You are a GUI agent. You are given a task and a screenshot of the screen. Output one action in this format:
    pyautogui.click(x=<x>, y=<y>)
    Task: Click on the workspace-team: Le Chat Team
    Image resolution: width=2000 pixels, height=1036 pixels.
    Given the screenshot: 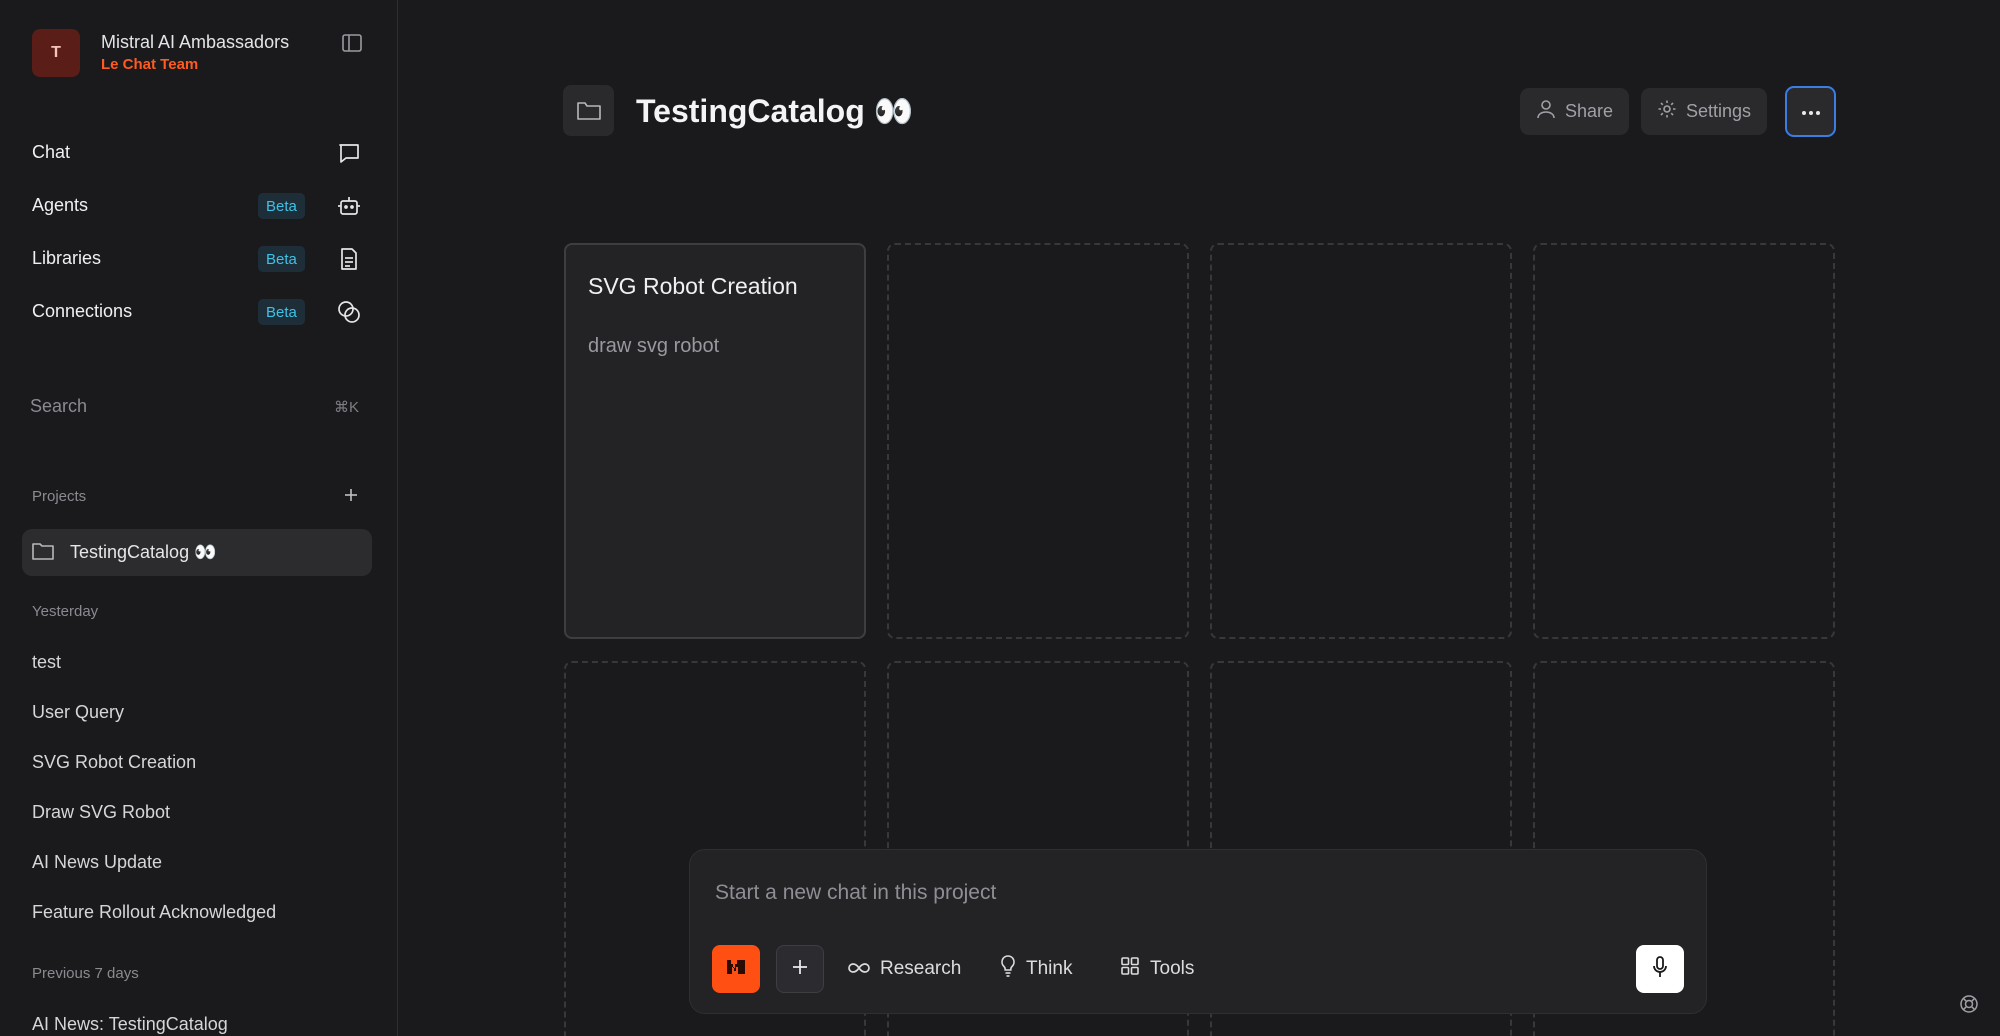 What is the action you would take?
    pyautogui.click(x=150, y=64)
    